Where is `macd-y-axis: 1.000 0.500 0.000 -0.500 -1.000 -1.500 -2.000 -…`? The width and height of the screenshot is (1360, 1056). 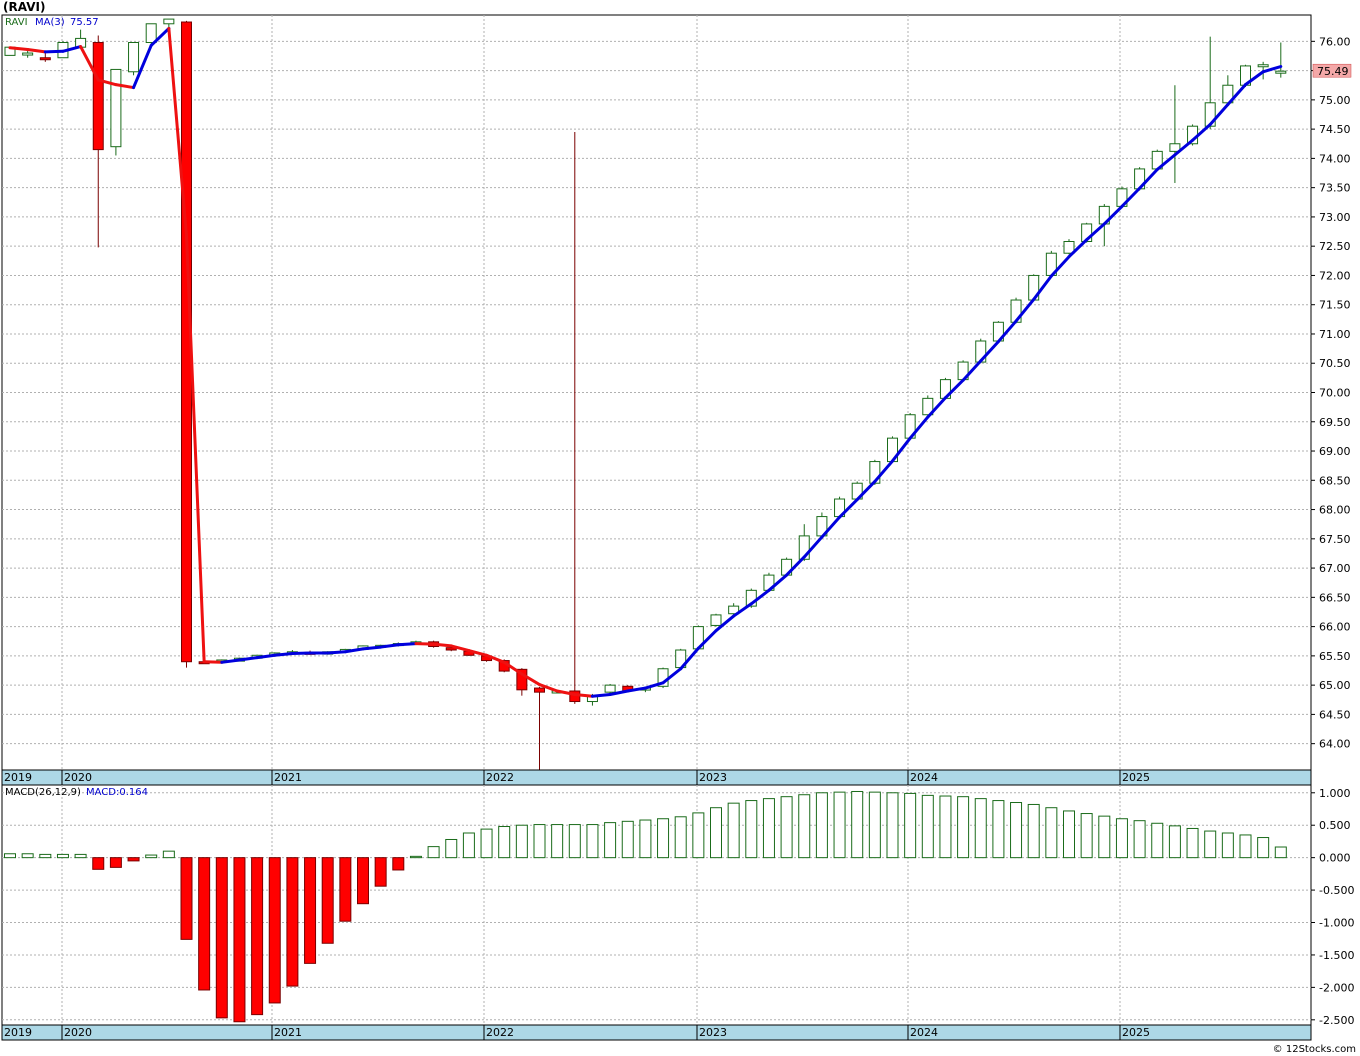
macd-y-axis: 1.000 0.500 0.000 -0.500 -1.000 -1.500 -2.000 -… is located at coordinates (1332, 907).